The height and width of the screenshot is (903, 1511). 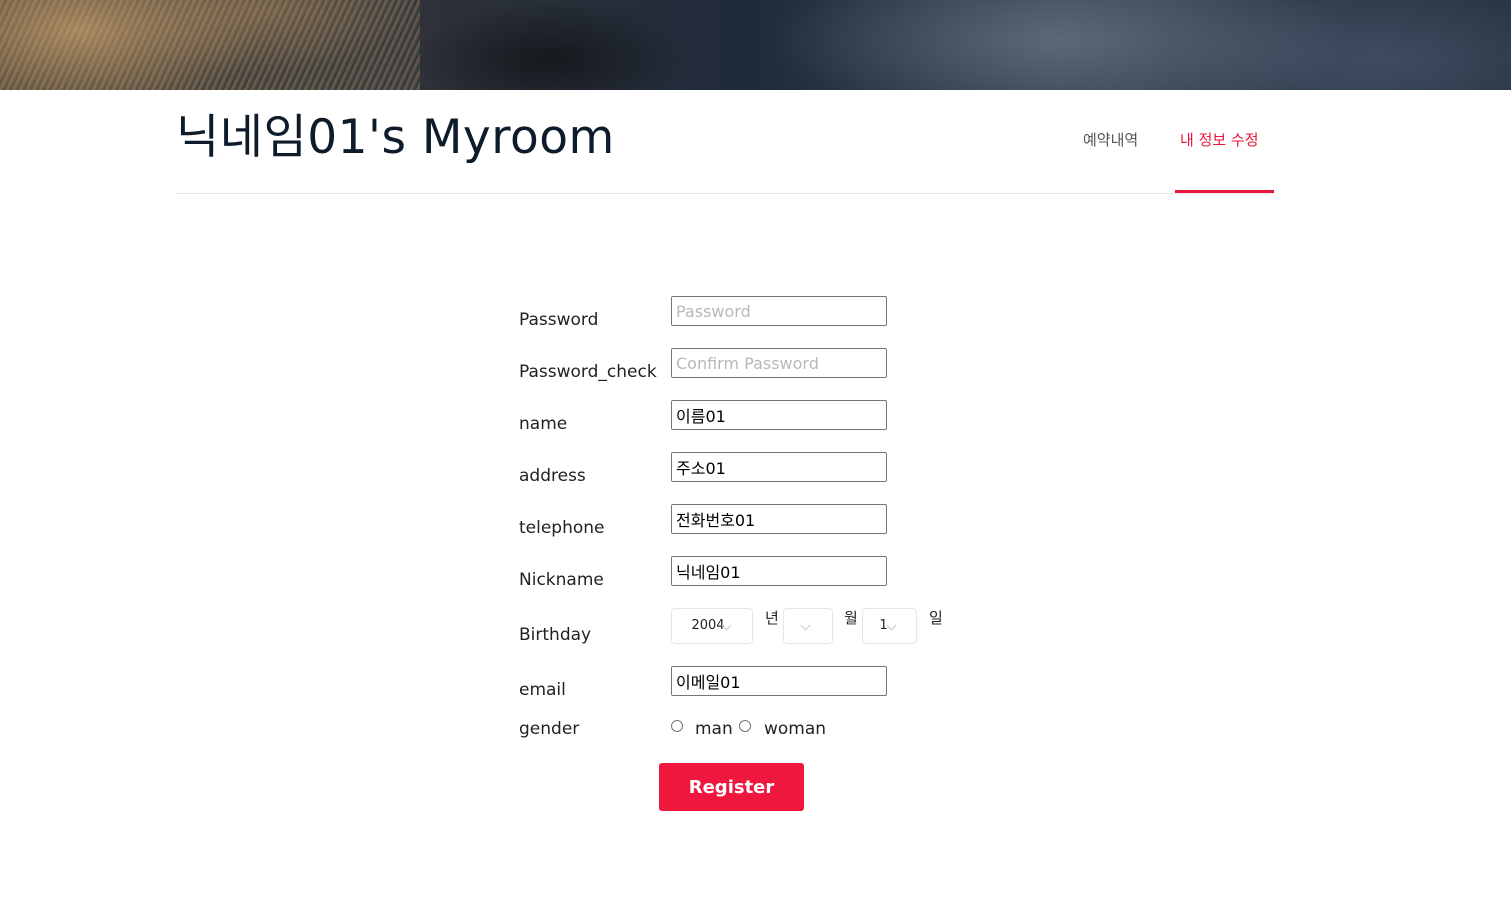 What do you see at coordinates (1110, 140) in the screenshot?
I see `nav-reservation-history: 예약내역` at bounding box center [1110, 140].